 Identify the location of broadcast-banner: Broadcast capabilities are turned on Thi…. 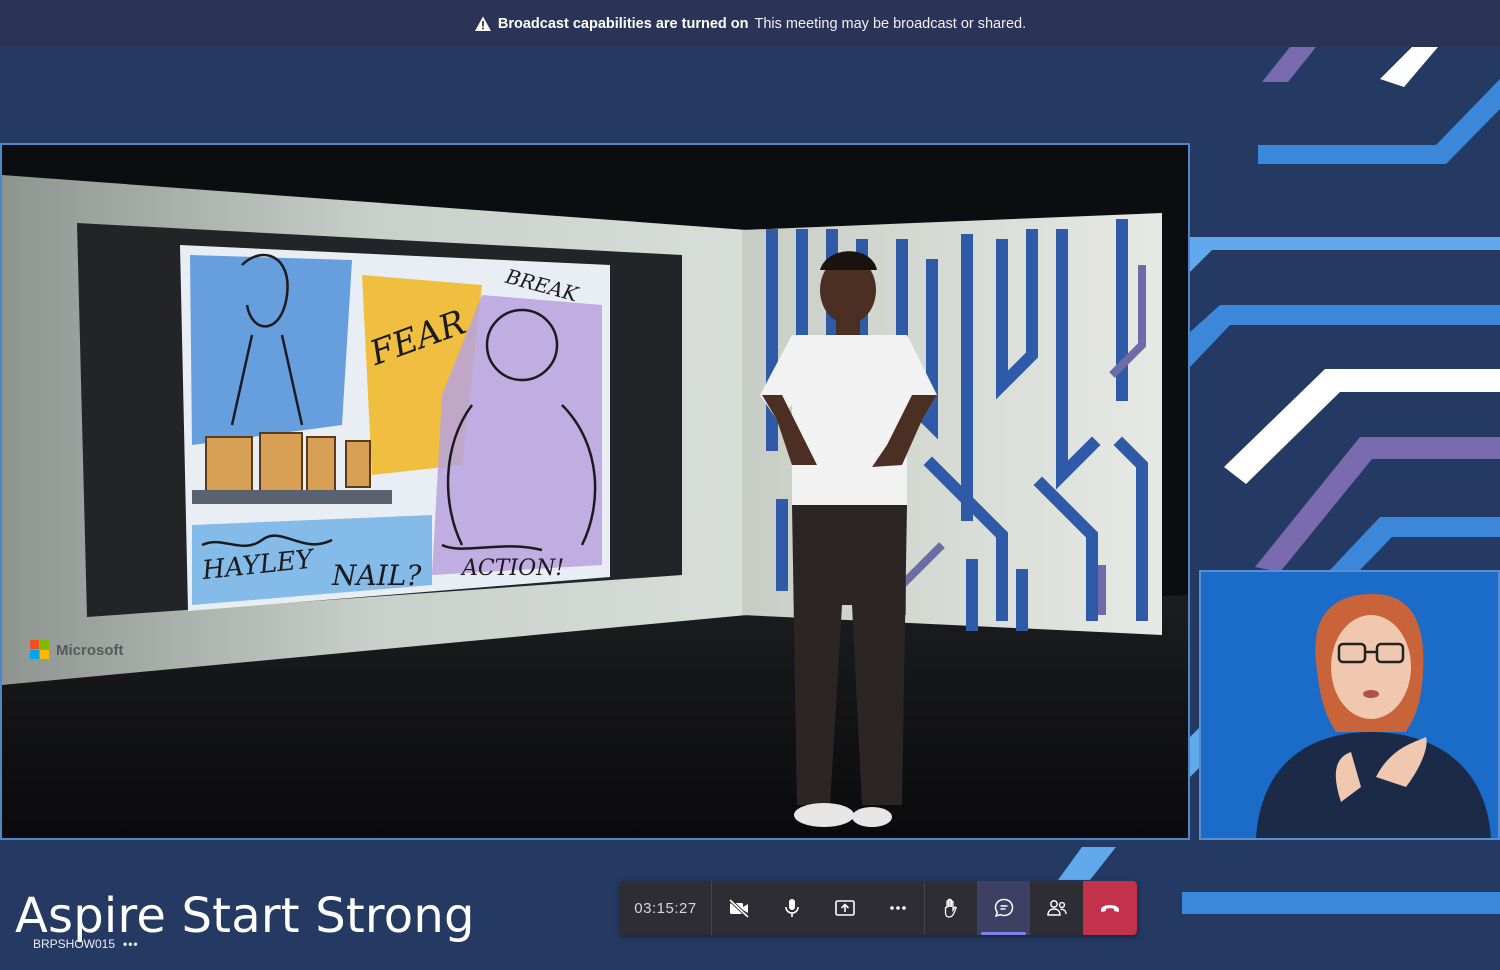
(750, 23).